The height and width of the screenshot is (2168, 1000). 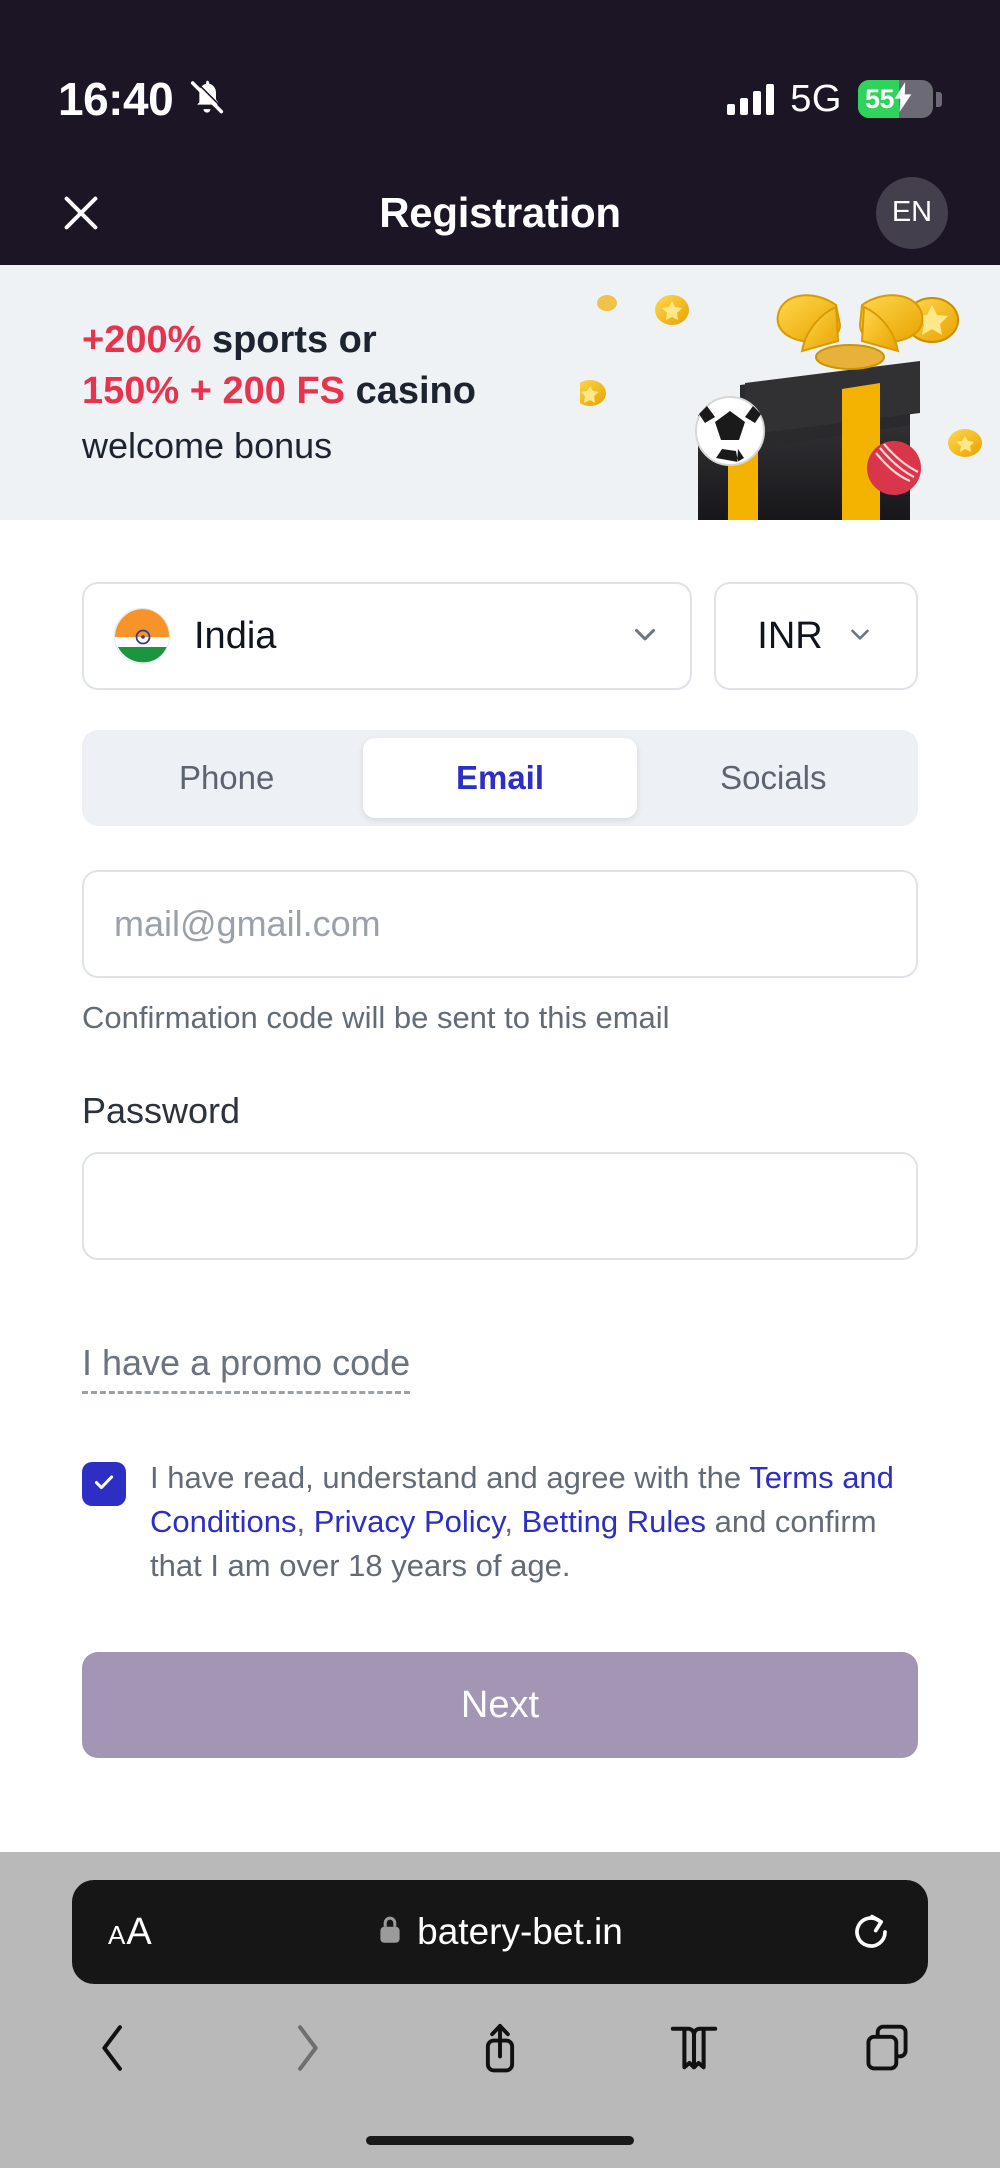 What do you see at coordinates (81, 213) in the screenshot?
I see `close-icon` at bounding box center [81, 213].